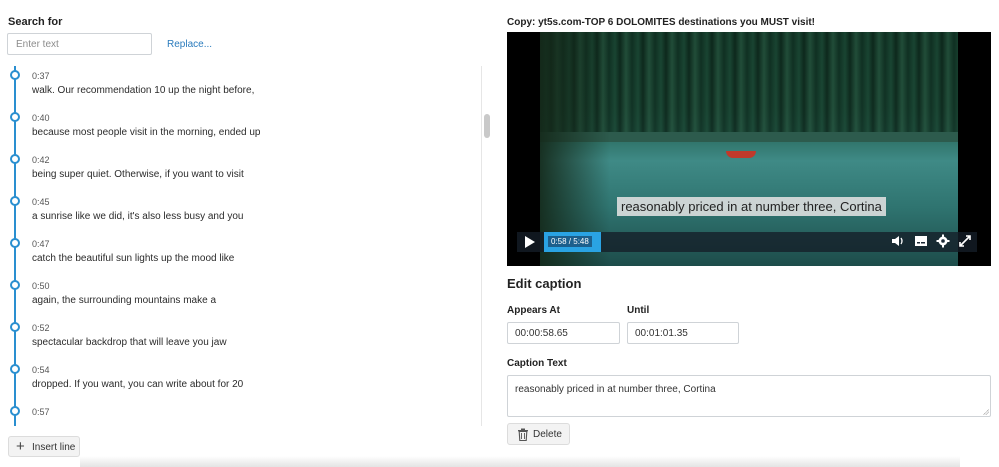  I want to click on caption-item: 0:57, so click(240, 414).